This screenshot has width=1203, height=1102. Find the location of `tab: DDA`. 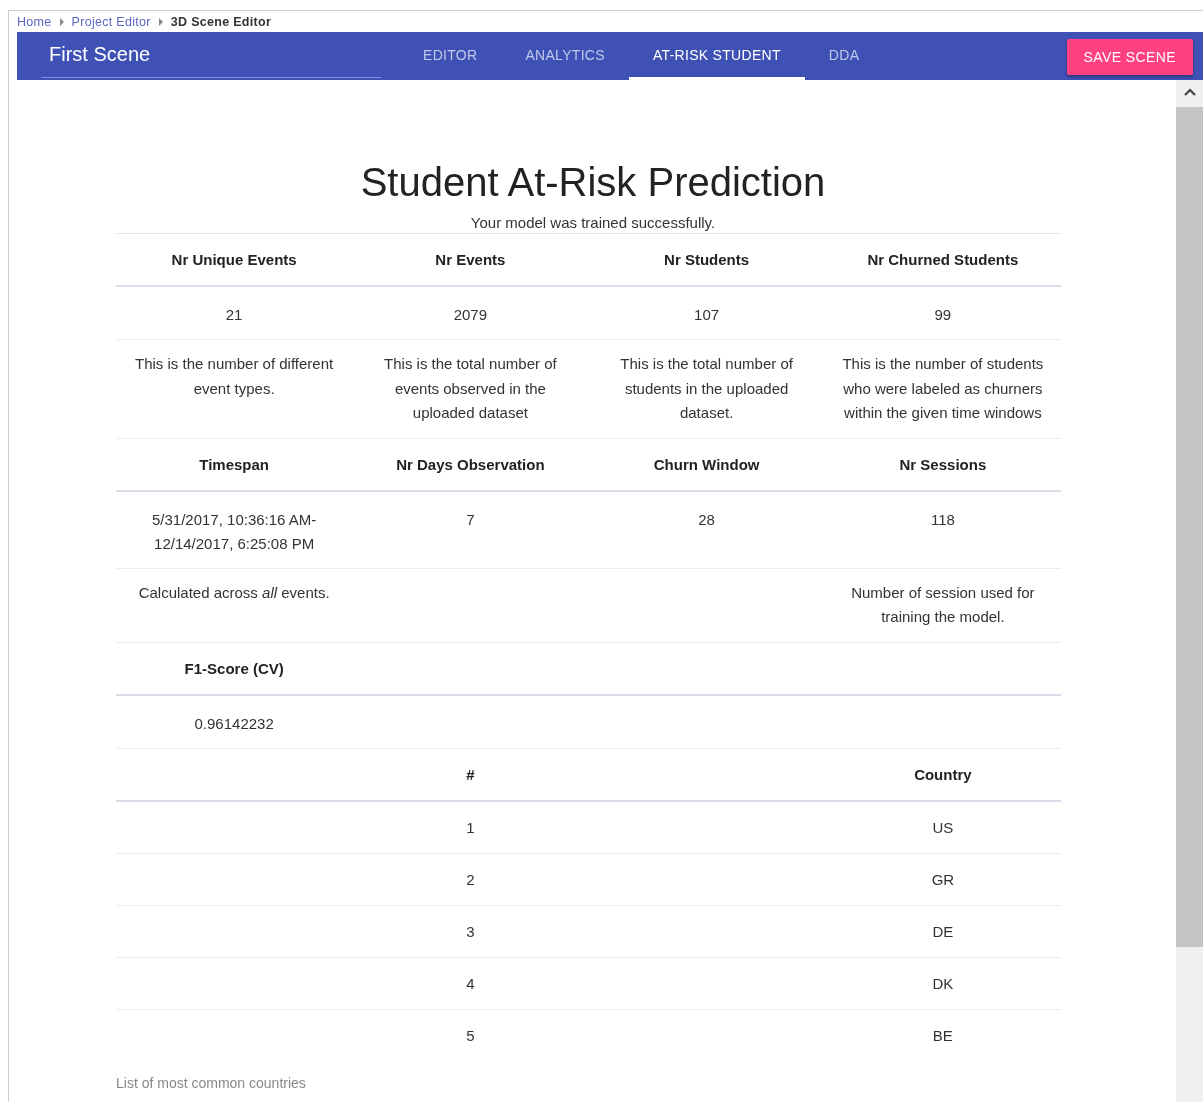

tab: DDA is located at coordinates (844, 56).